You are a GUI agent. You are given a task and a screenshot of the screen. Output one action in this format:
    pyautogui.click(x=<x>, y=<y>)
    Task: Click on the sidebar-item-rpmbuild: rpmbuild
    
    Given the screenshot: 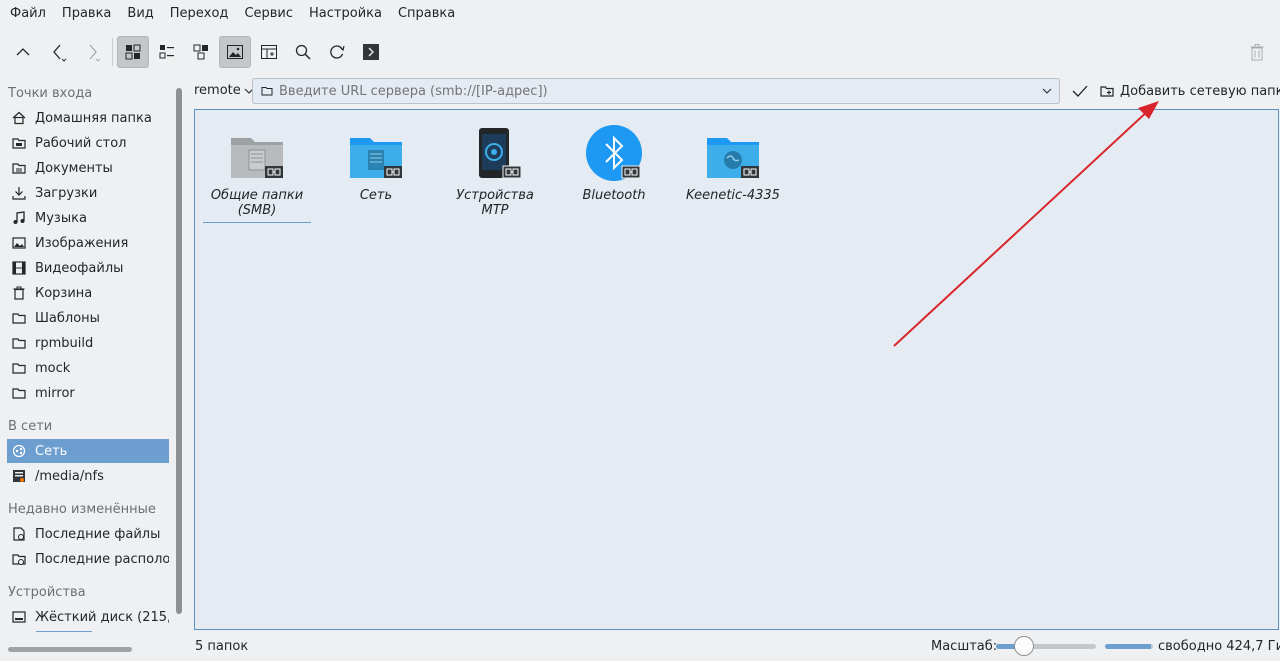 What is the action you would take?
    pyautogui.click(x=88, y=343)
    